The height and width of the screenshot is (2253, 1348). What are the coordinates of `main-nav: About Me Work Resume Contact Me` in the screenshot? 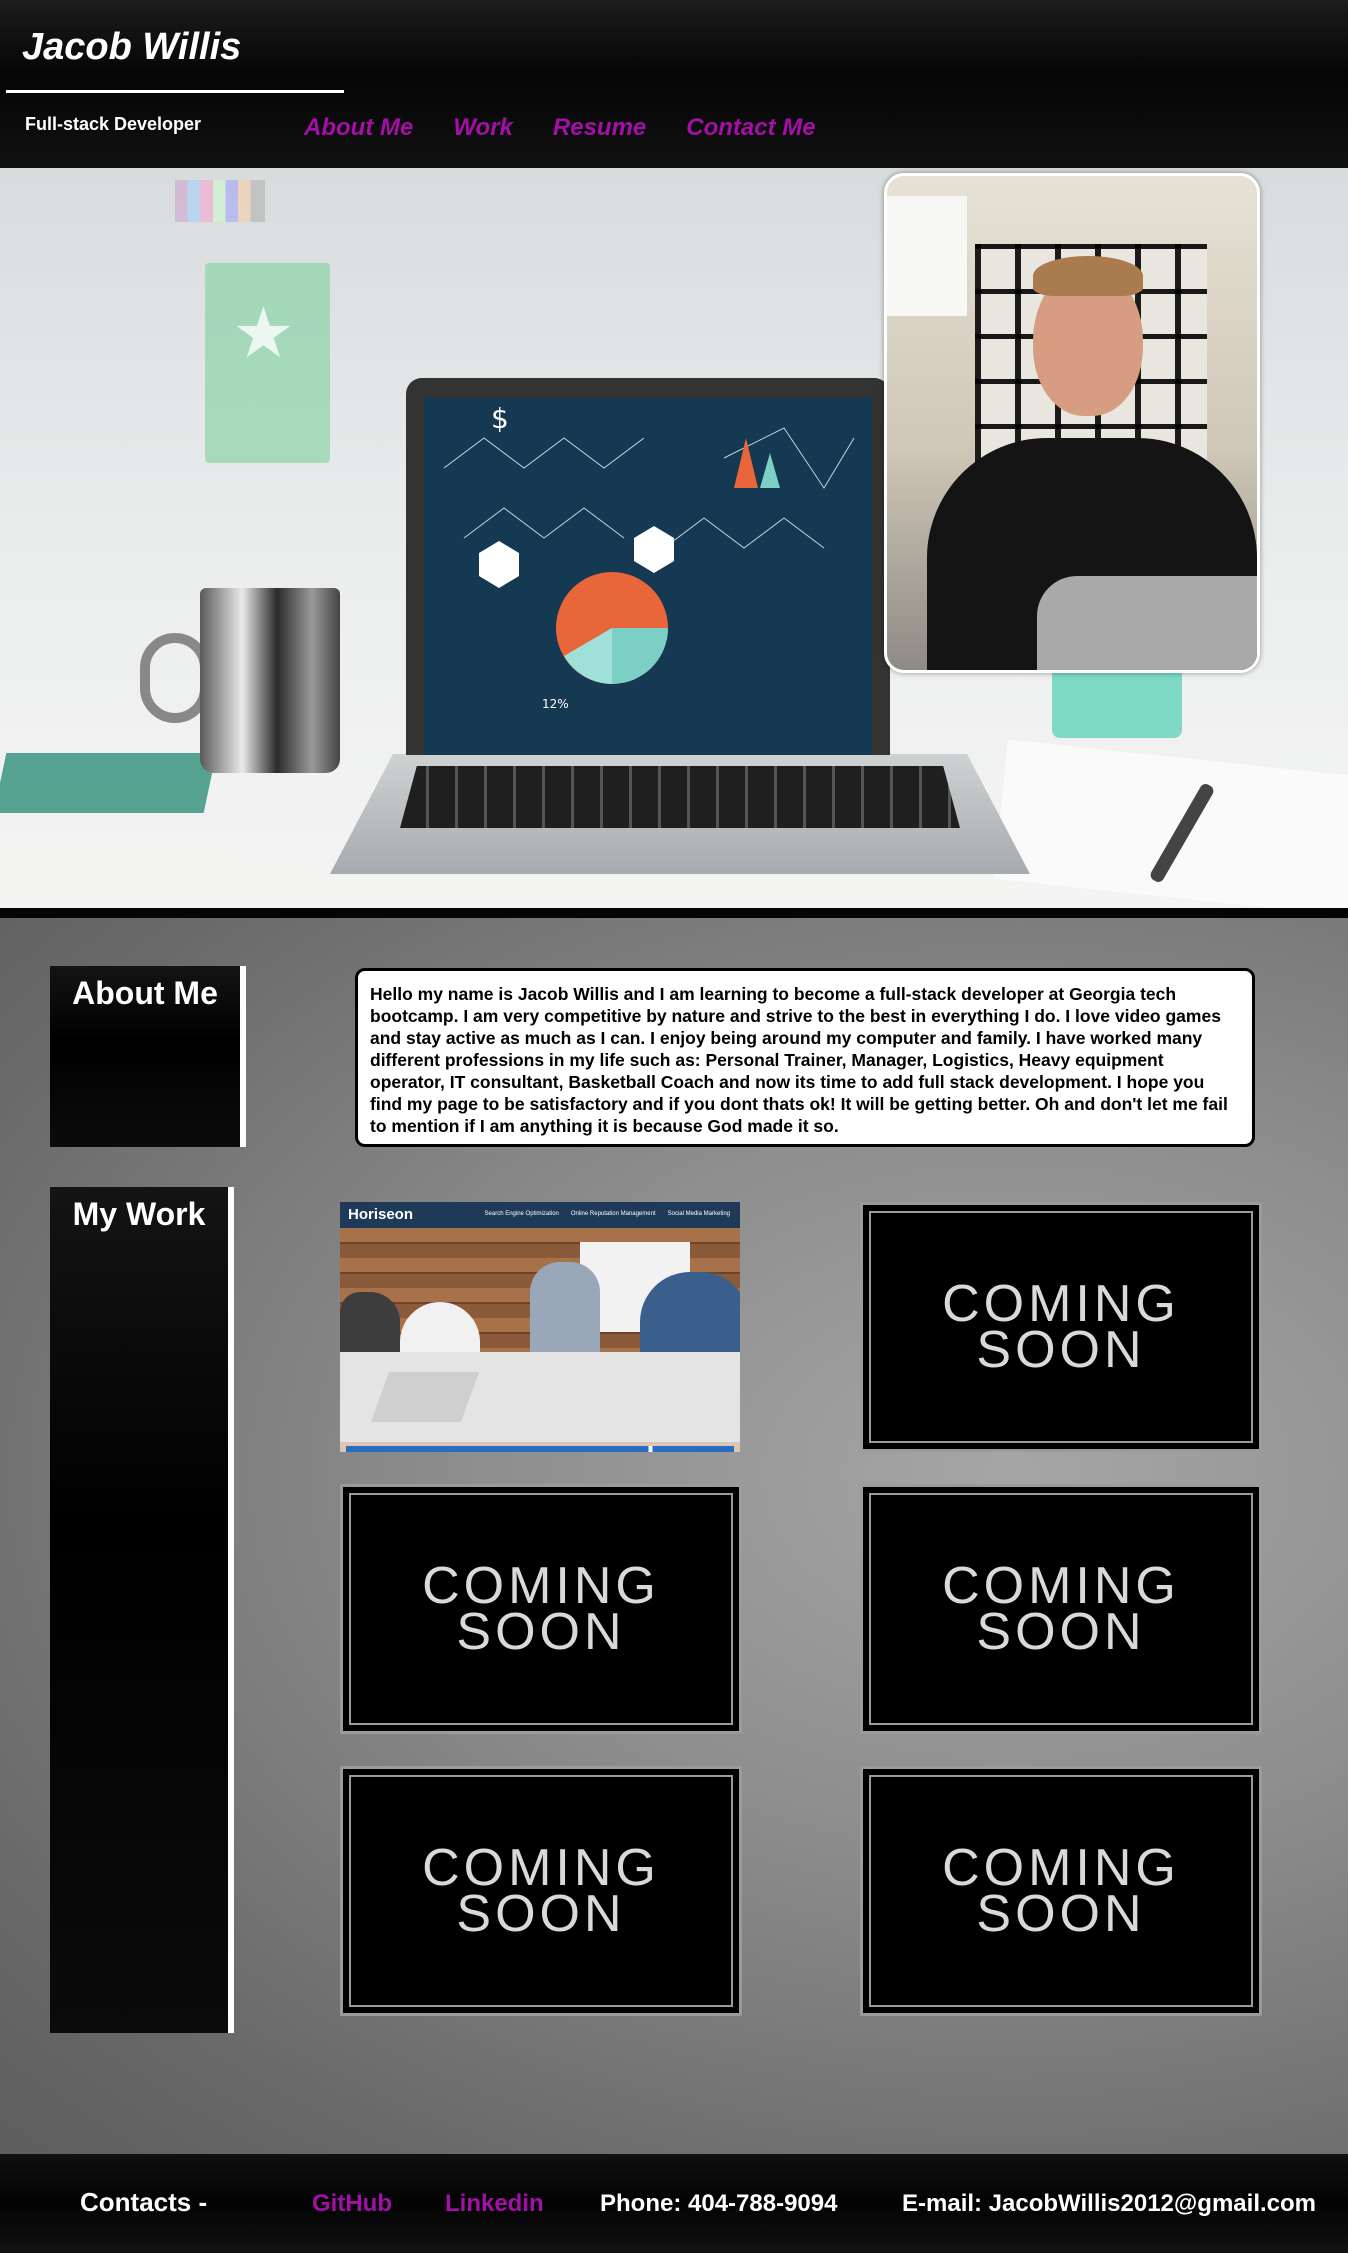 It's located at (580, 128).